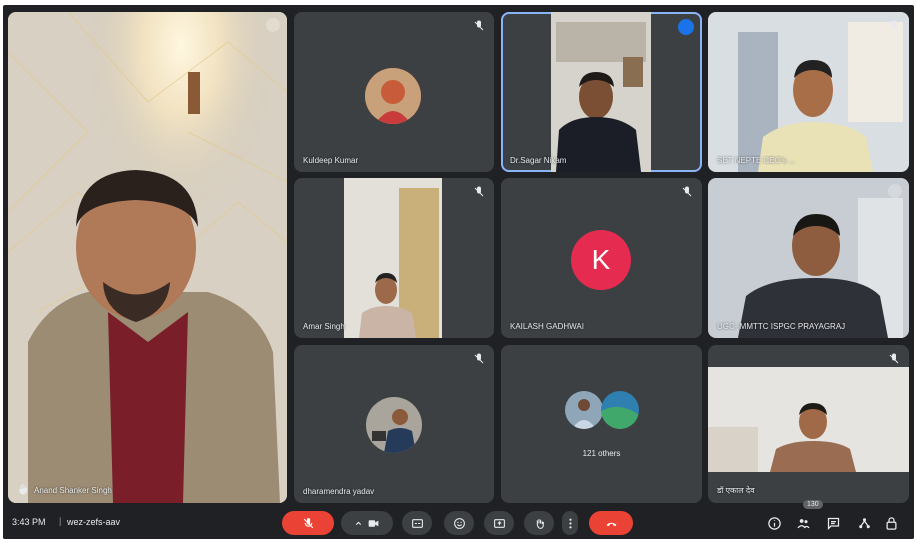 The height and width of the screenshot is (543, 917). What do you see at coordinates (813, 504) in the screenshot?
I see `participant-count-badge: 130` at bounding box center [813, 504].